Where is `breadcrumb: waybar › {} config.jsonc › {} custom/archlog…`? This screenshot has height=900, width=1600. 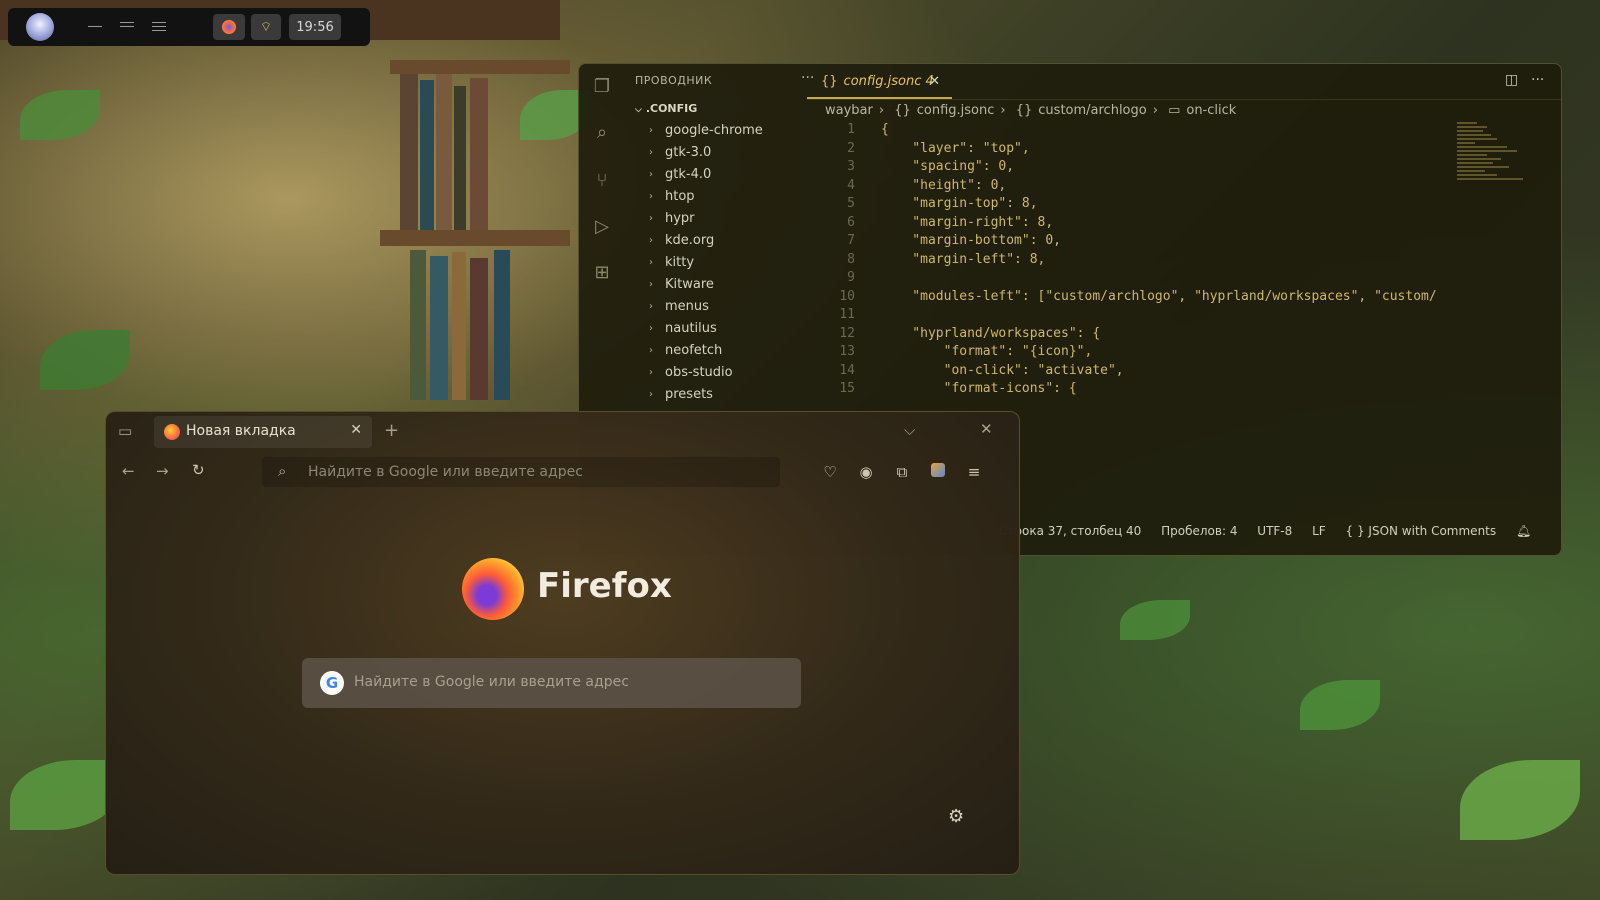
breadcrumb: waybar › {} config.jsonc › {} custom/archlog… is located at coordinates (1024, 111).